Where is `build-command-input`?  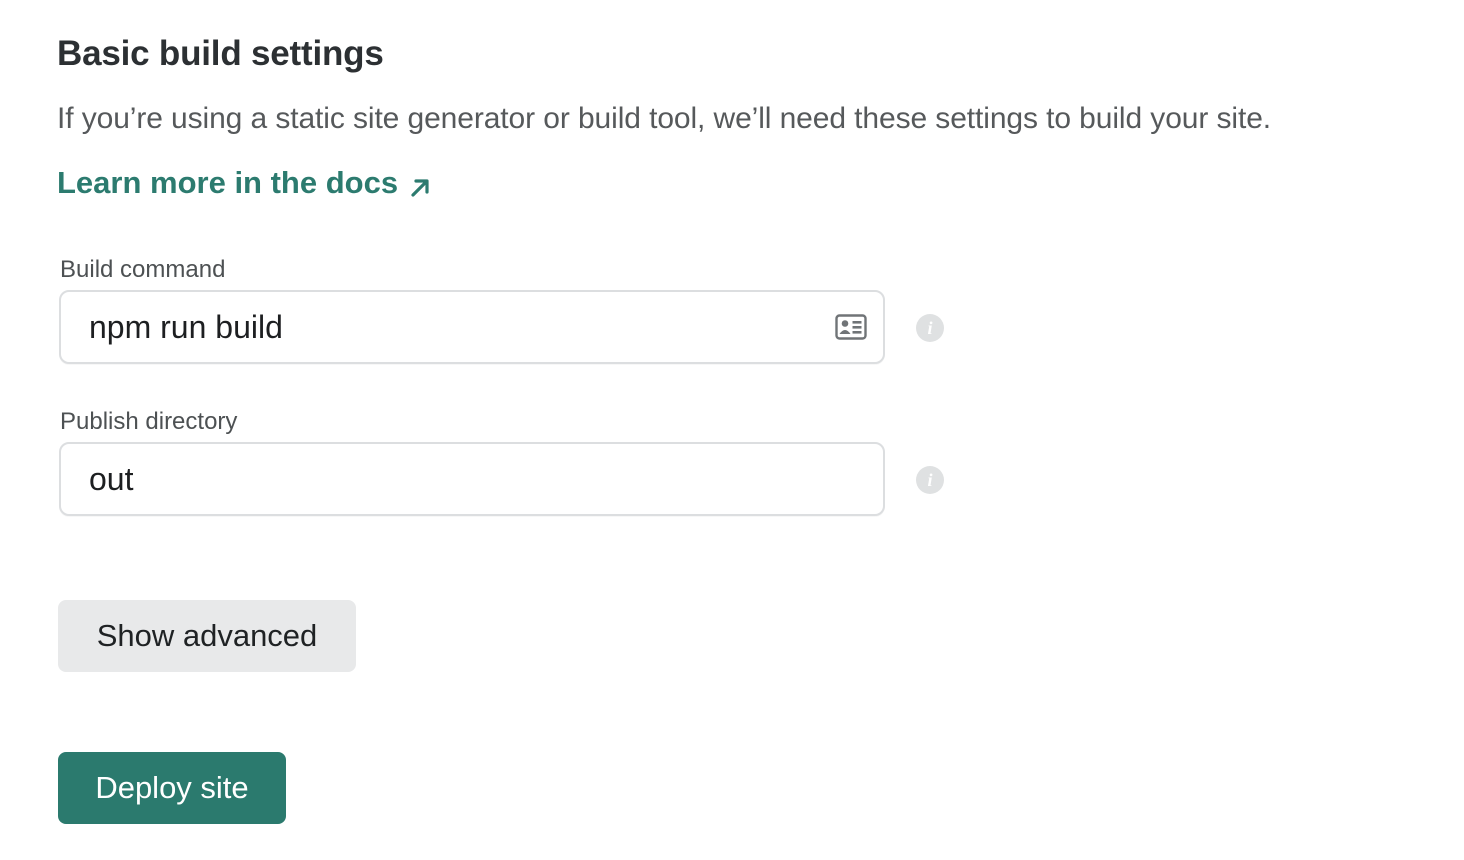
build-command-input is located at coordinates (449, 327).